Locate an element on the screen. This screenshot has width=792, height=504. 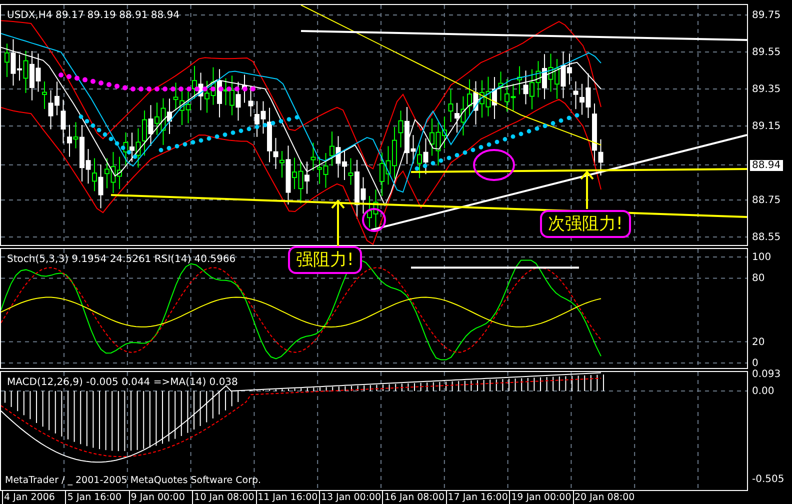
axis-label: -0.505 is located at coordinates (768, 479).